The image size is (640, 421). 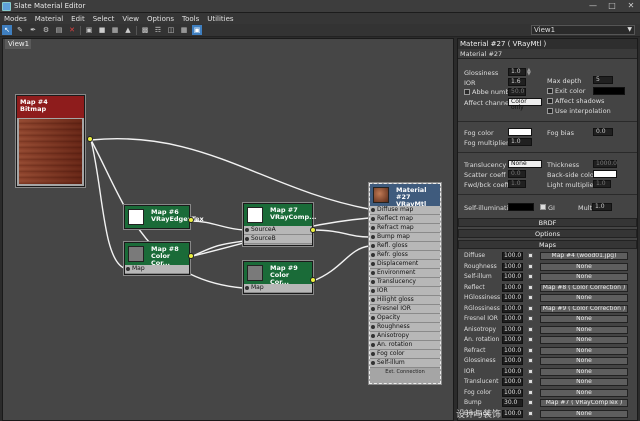 What do you see at coordinates (517, 184) in the screenshot?
I see `fwd-bck-coeff-field: 1.0` at bounding box center [517, 184].